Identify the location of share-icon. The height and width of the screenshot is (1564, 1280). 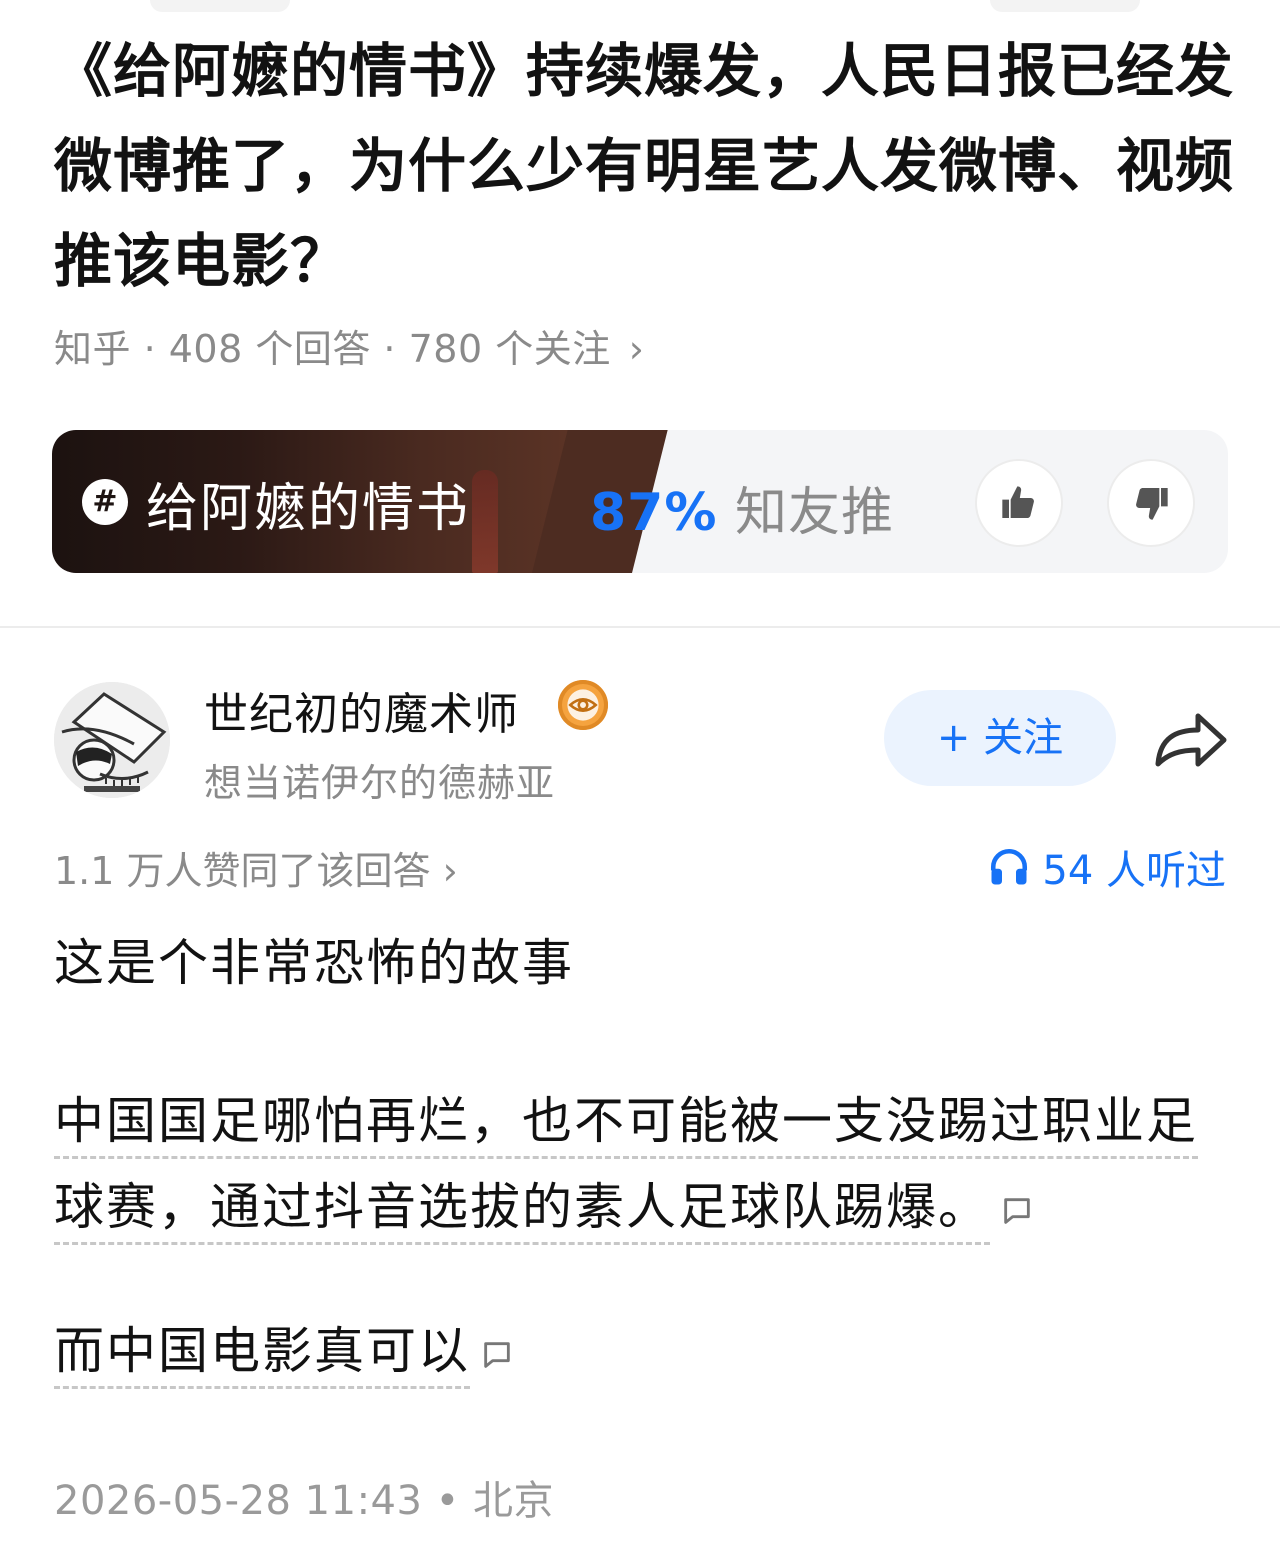
(1190, 740).